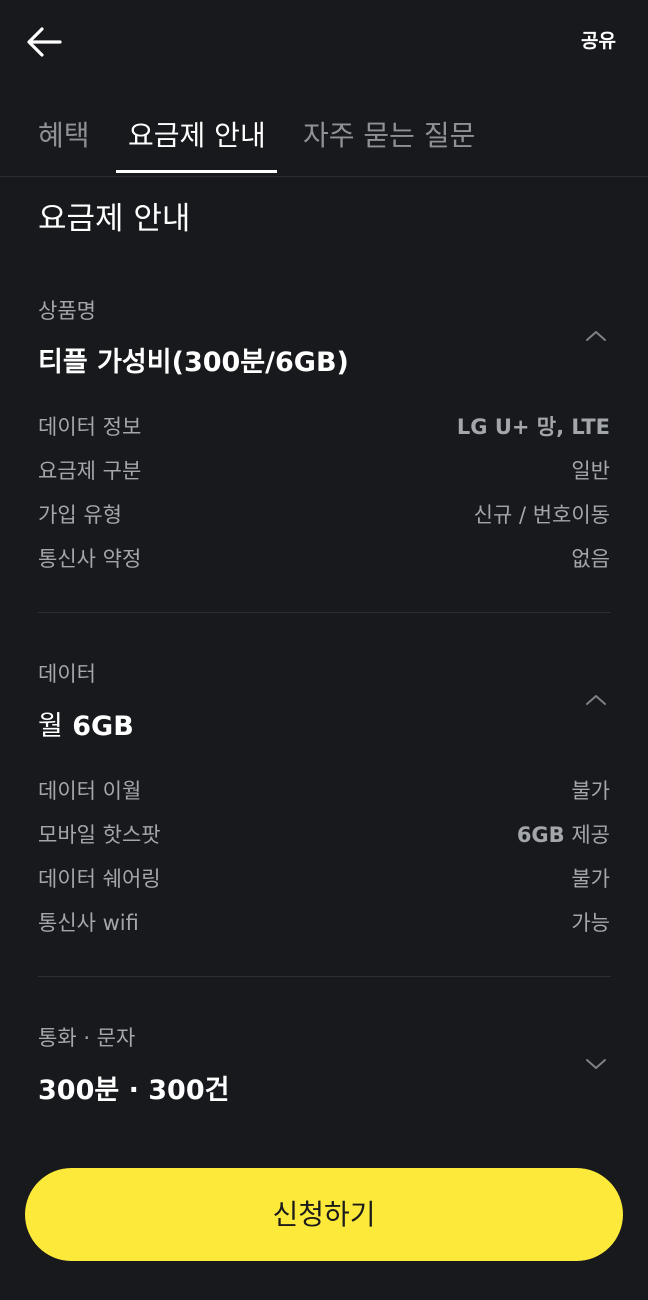 The height and width of the screenshot is (1300, 648). Describe the element at coordinates (324, 45) in the screenshot. I see `top-bar: 공유` at that location.